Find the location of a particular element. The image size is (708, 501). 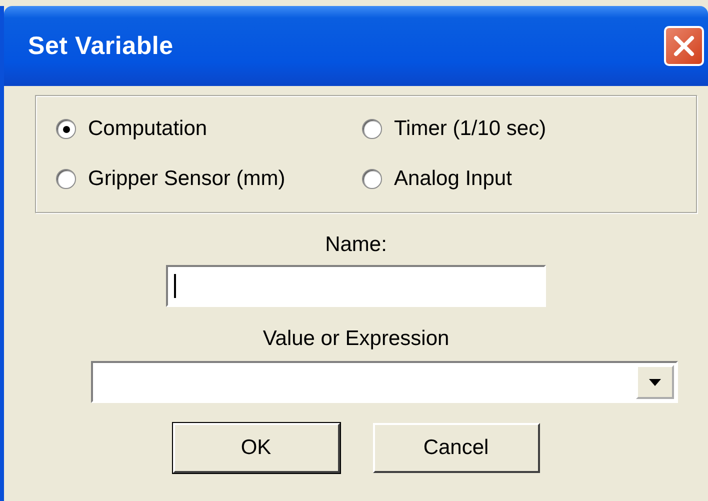

radio-option: Gripper Sensor (mm) is located at coordinates (171, 179).